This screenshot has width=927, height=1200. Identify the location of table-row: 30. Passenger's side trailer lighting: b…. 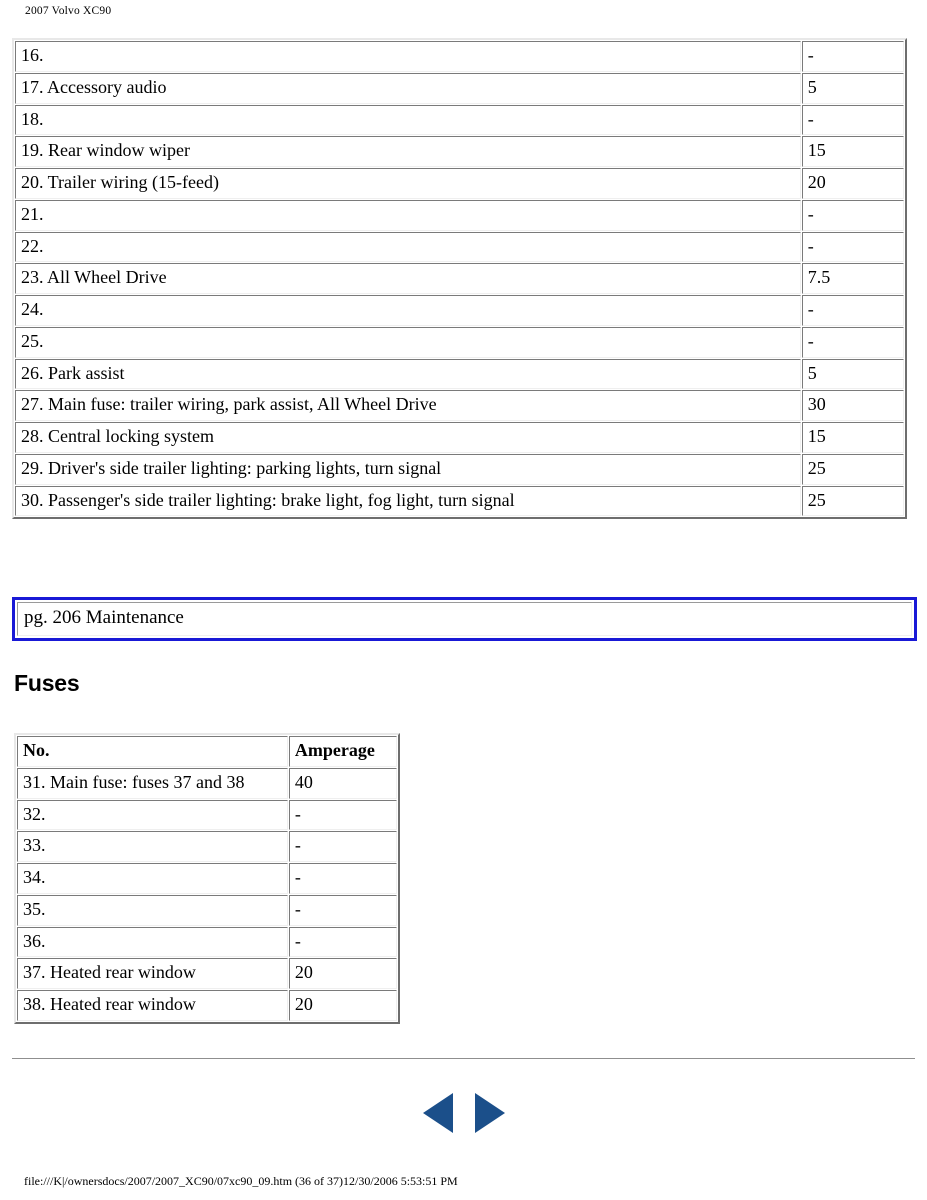
(459, 501).